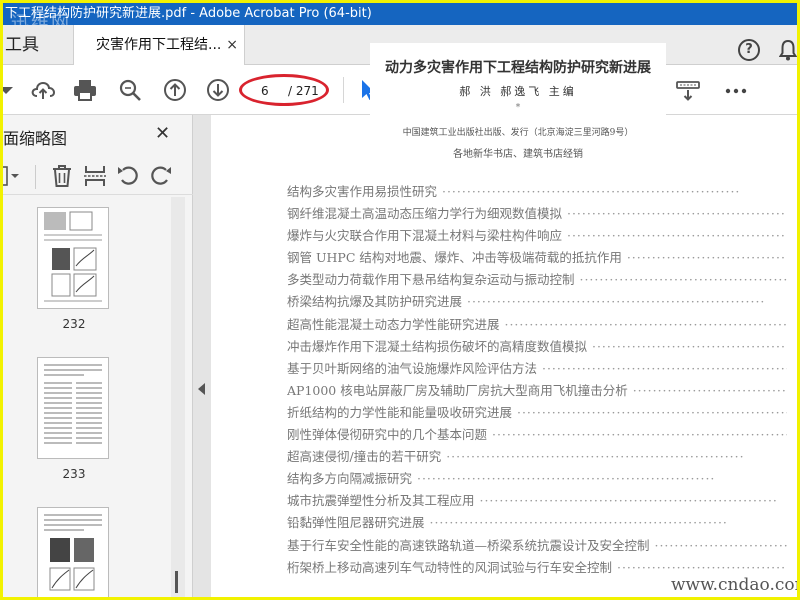 The height and width of the screenshot is (600, 800). I want to click on toc-entry-title: 铅黏弹性阻尼器研究进展, so click(356, 523).